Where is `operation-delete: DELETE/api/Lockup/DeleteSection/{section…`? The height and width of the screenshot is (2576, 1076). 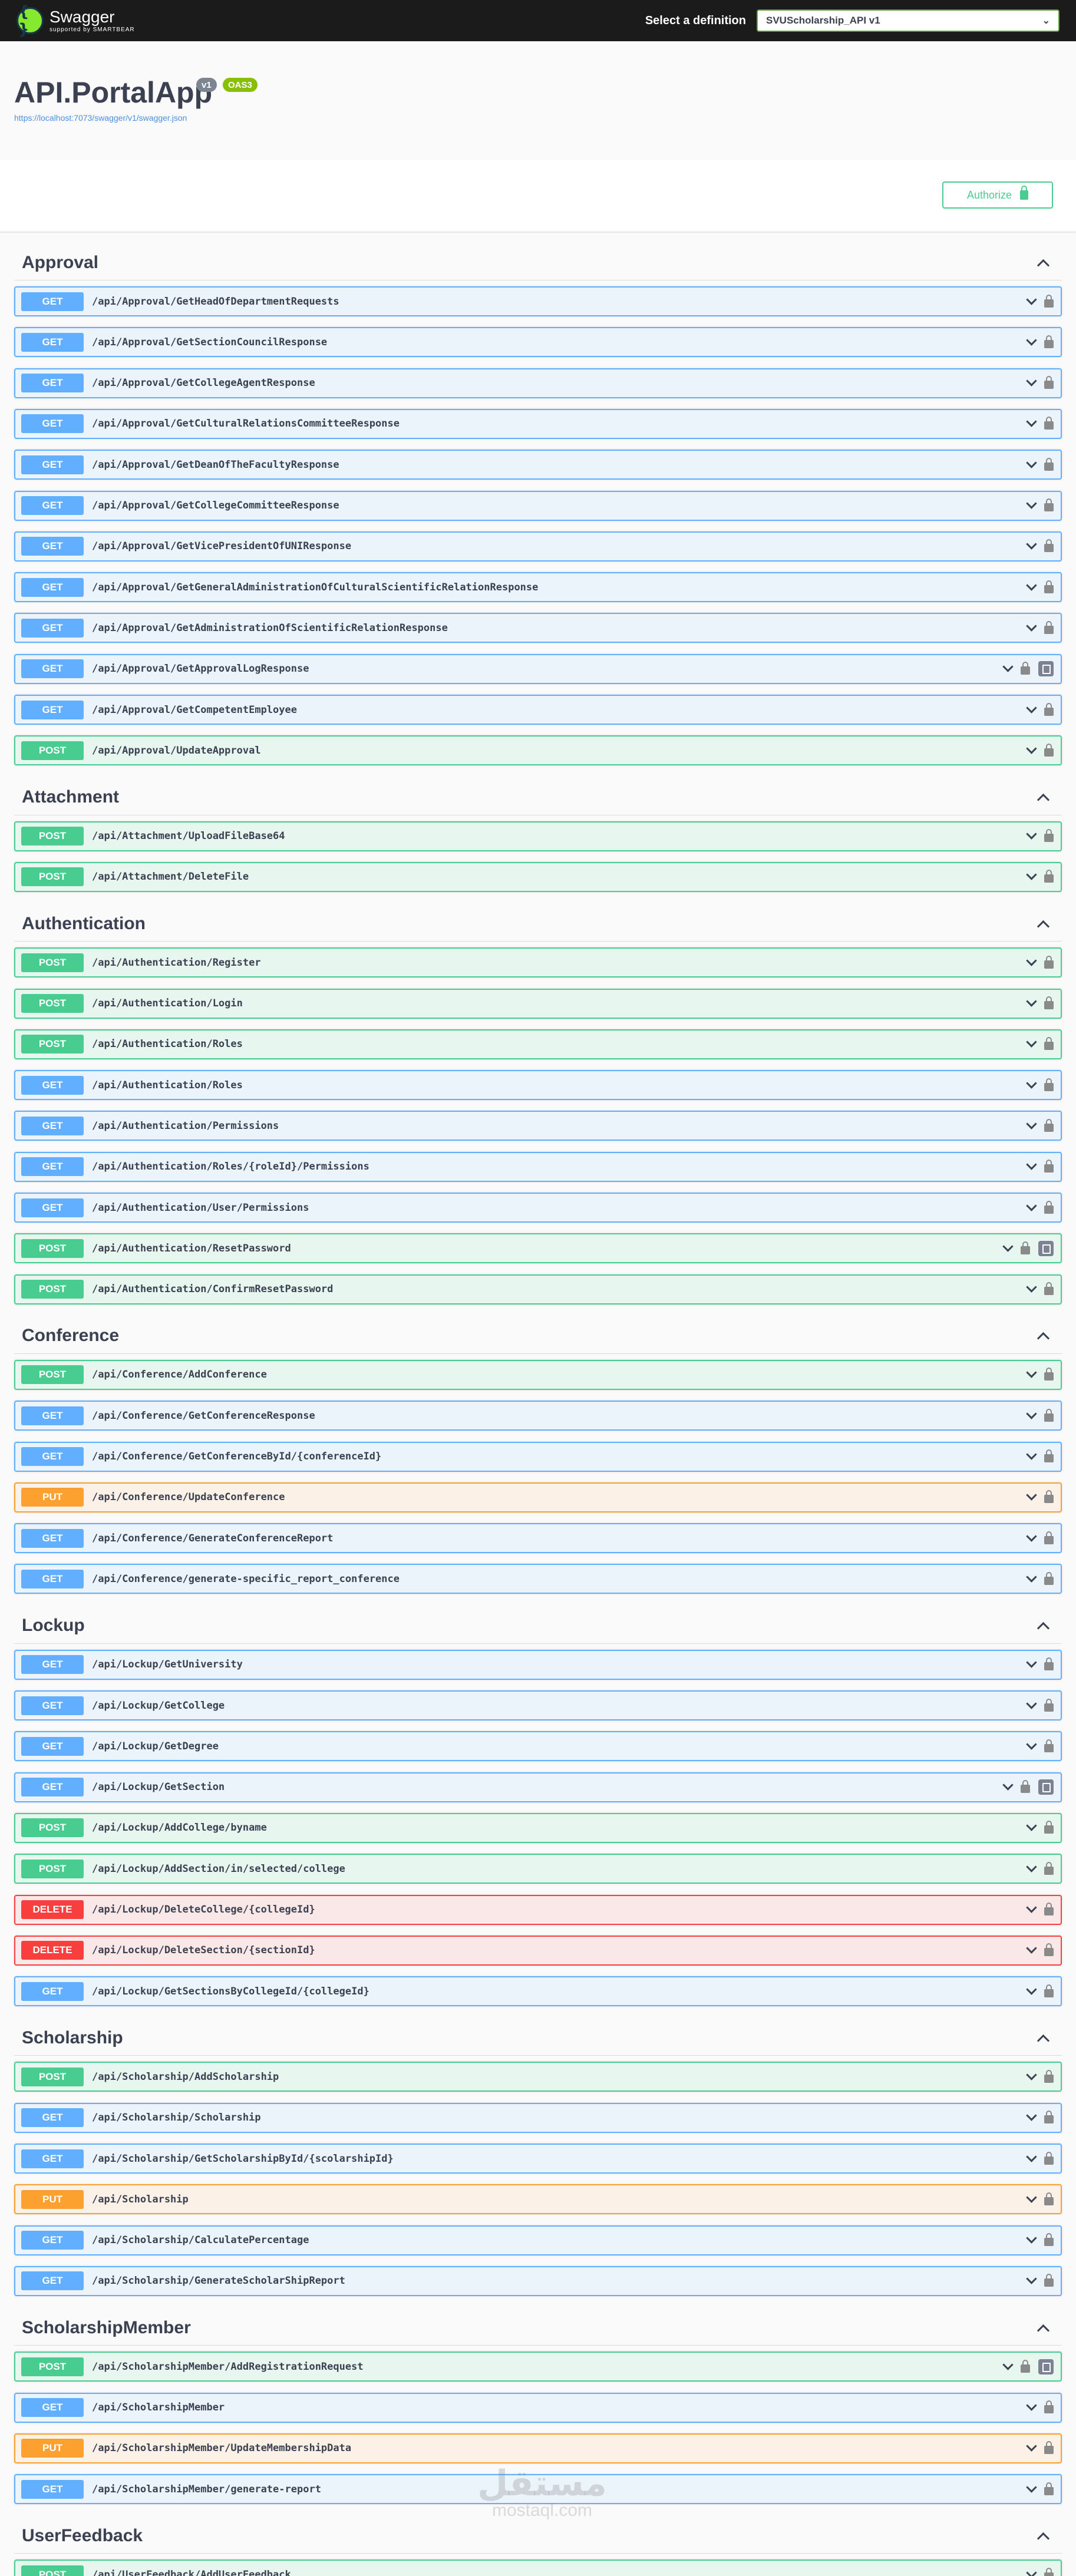 operation-delete: DELETE/api/Lockup/DeleteSection/{section… is located at coordinates (538, 1950).